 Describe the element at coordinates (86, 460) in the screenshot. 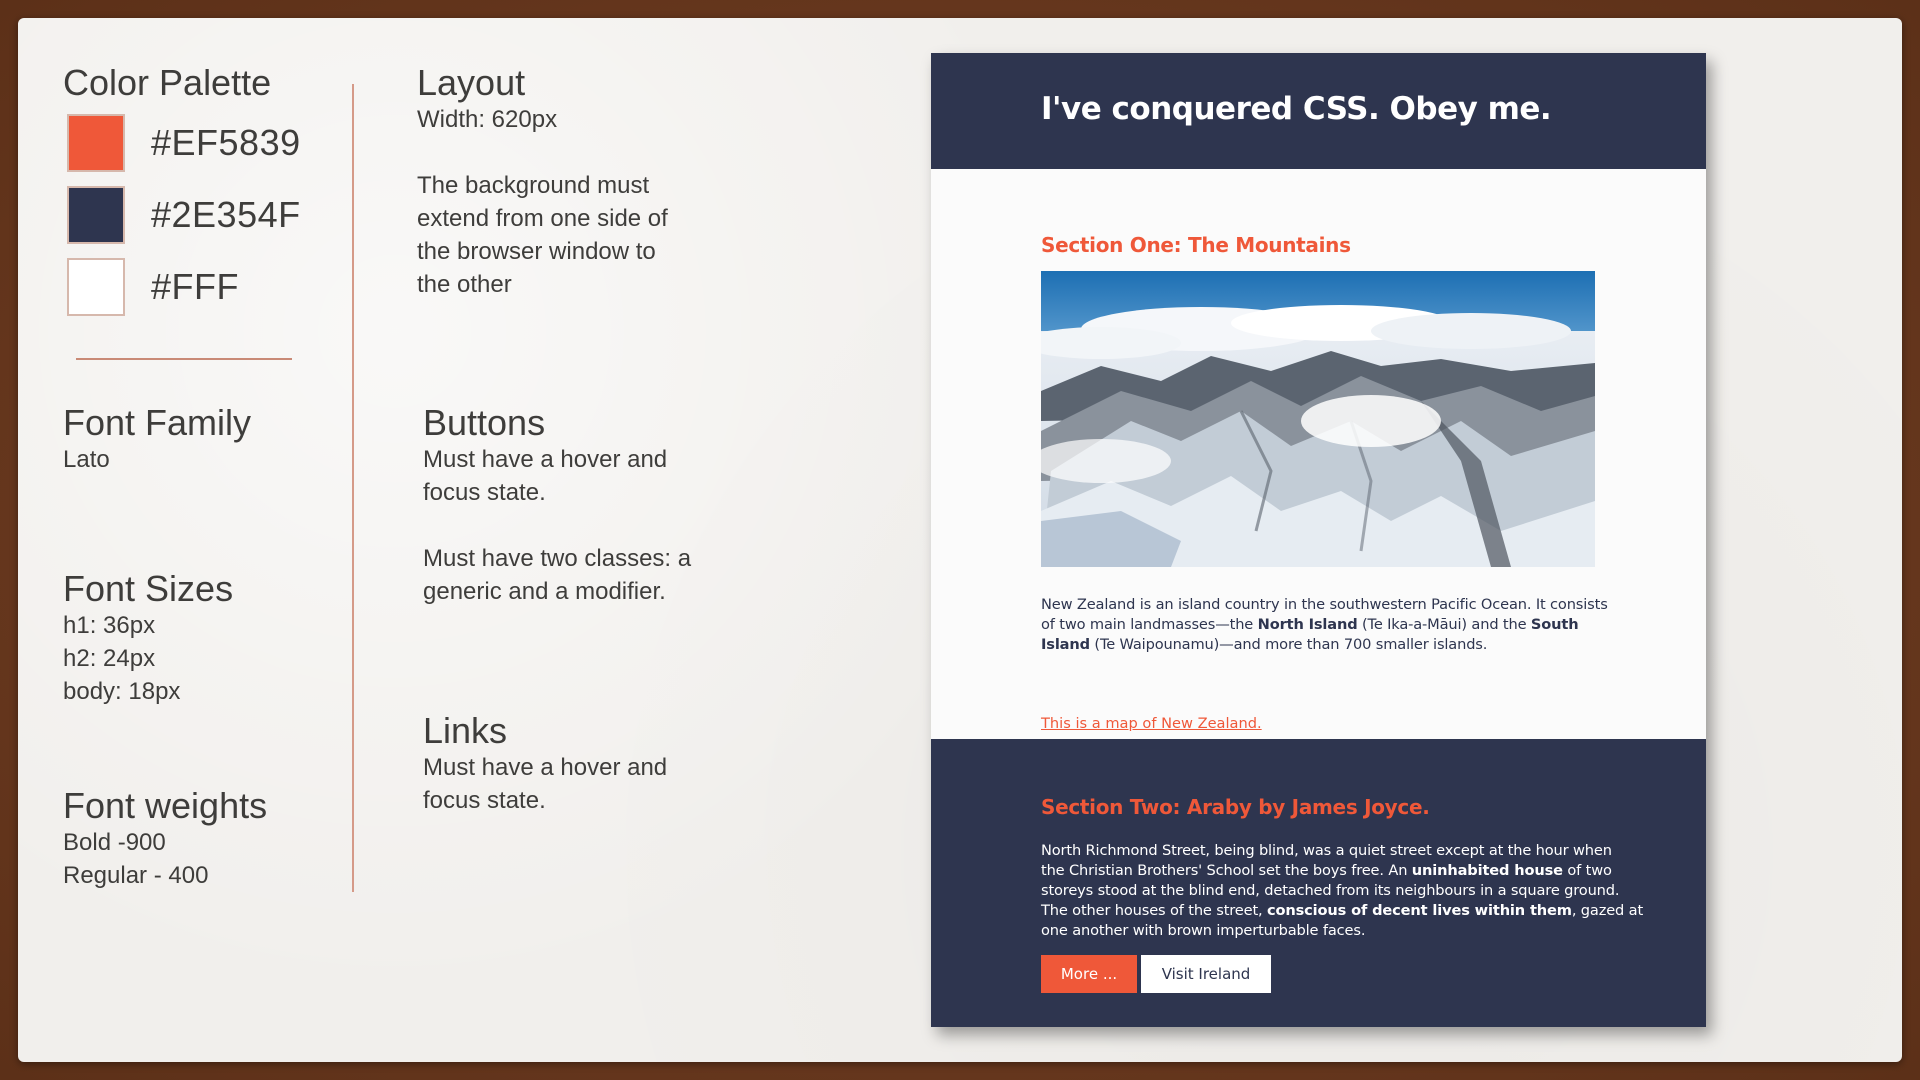

I see `font-family-value: Lato` at that location.